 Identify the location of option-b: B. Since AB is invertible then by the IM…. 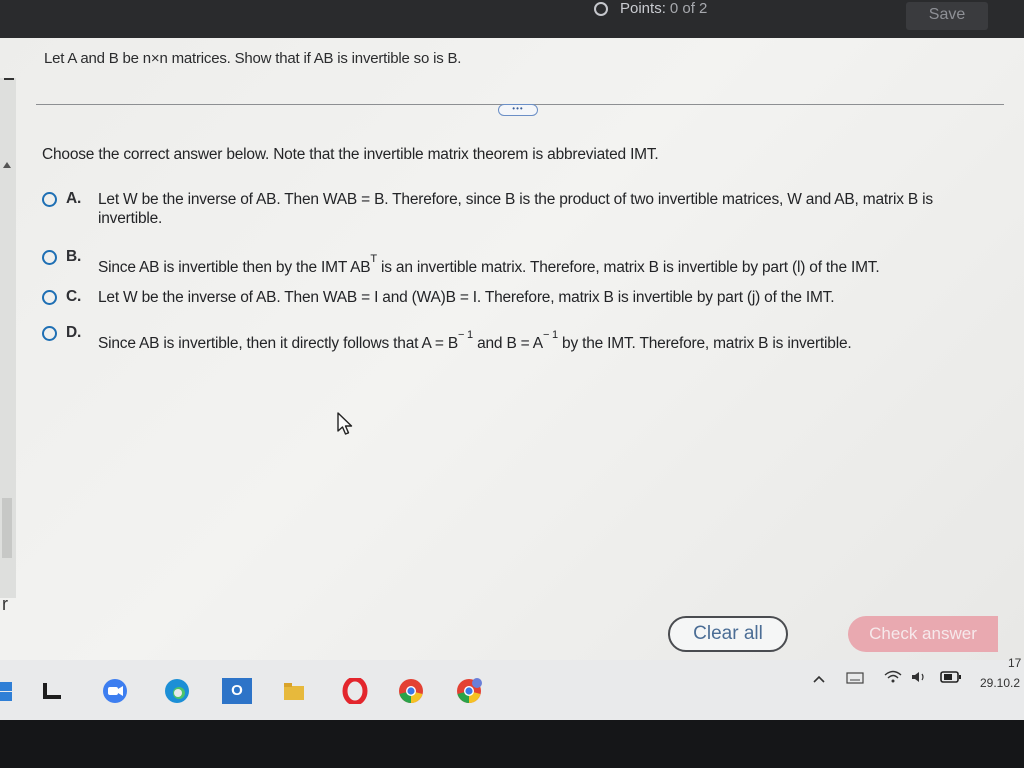
(517, 262).